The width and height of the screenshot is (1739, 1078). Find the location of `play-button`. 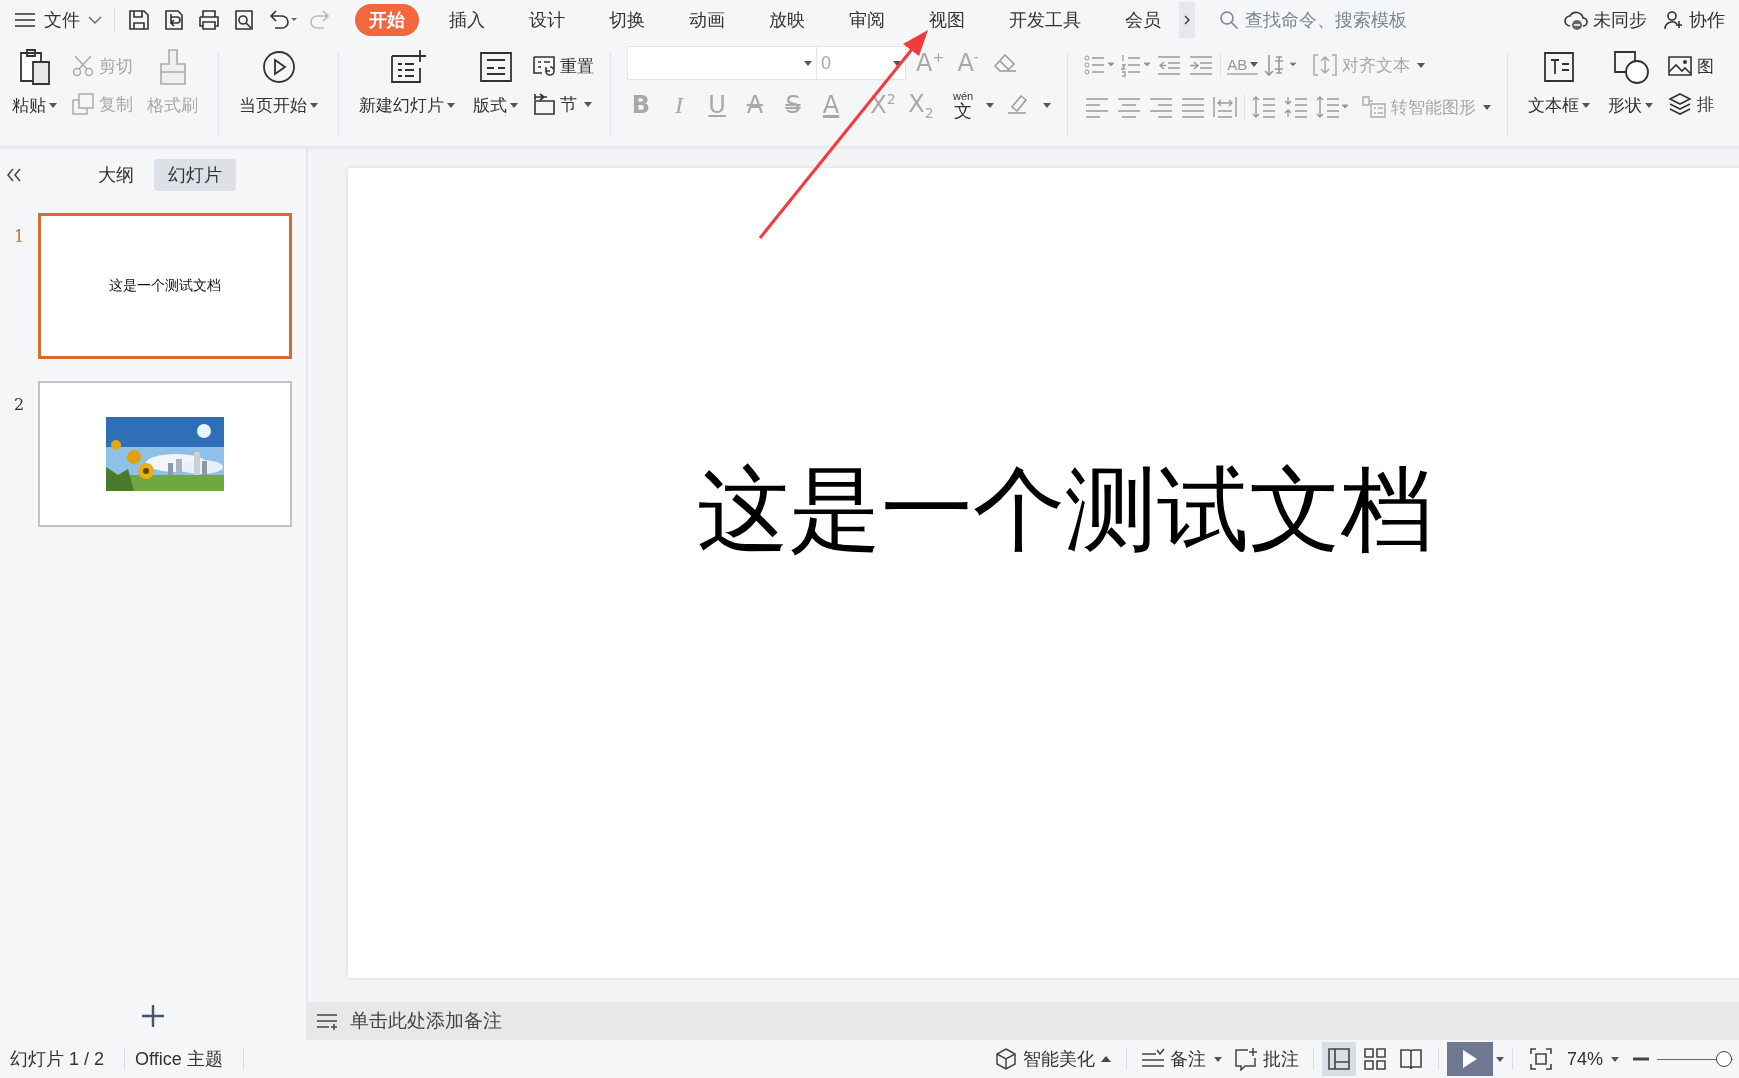

play-button is located at coordinates (1469, 1059).